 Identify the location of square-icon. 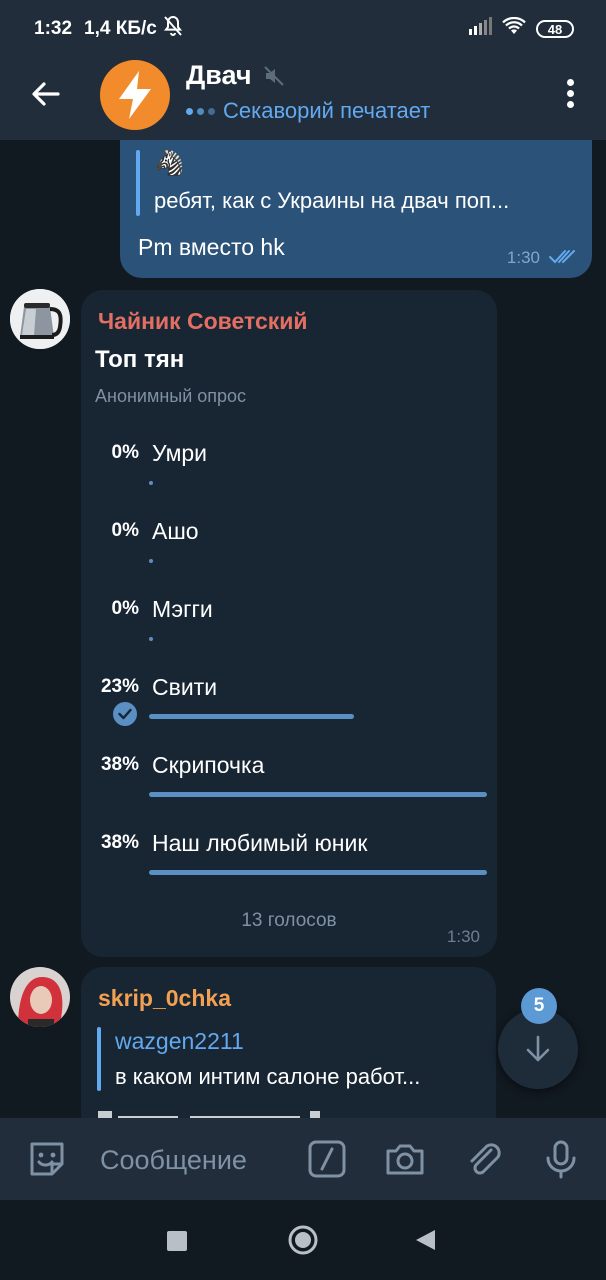
(177, 1241).